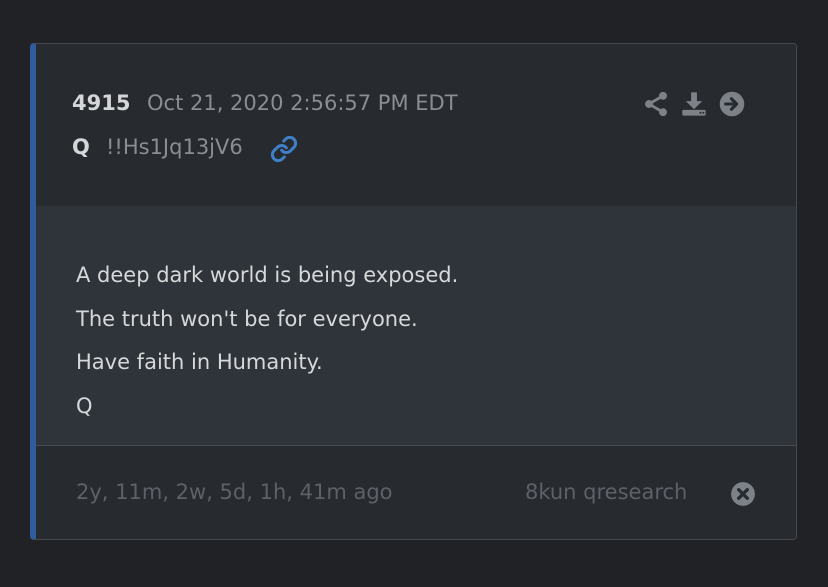  What do you see at coordinates (247, 318) in the screenshot?
I see `message-line: The truth won't be for everyone.` at bounding box center [247, 318].